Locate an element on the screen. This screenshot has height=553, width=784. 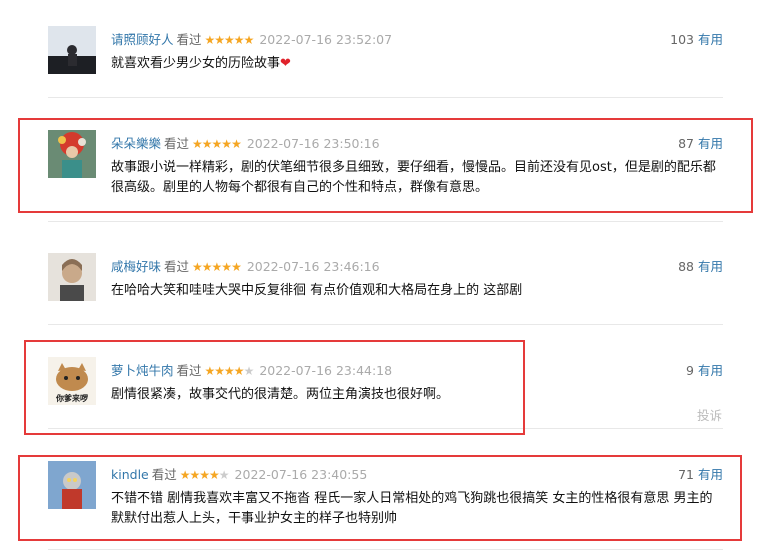
heart-icon: ❤ is located at coordinates (285, 63).